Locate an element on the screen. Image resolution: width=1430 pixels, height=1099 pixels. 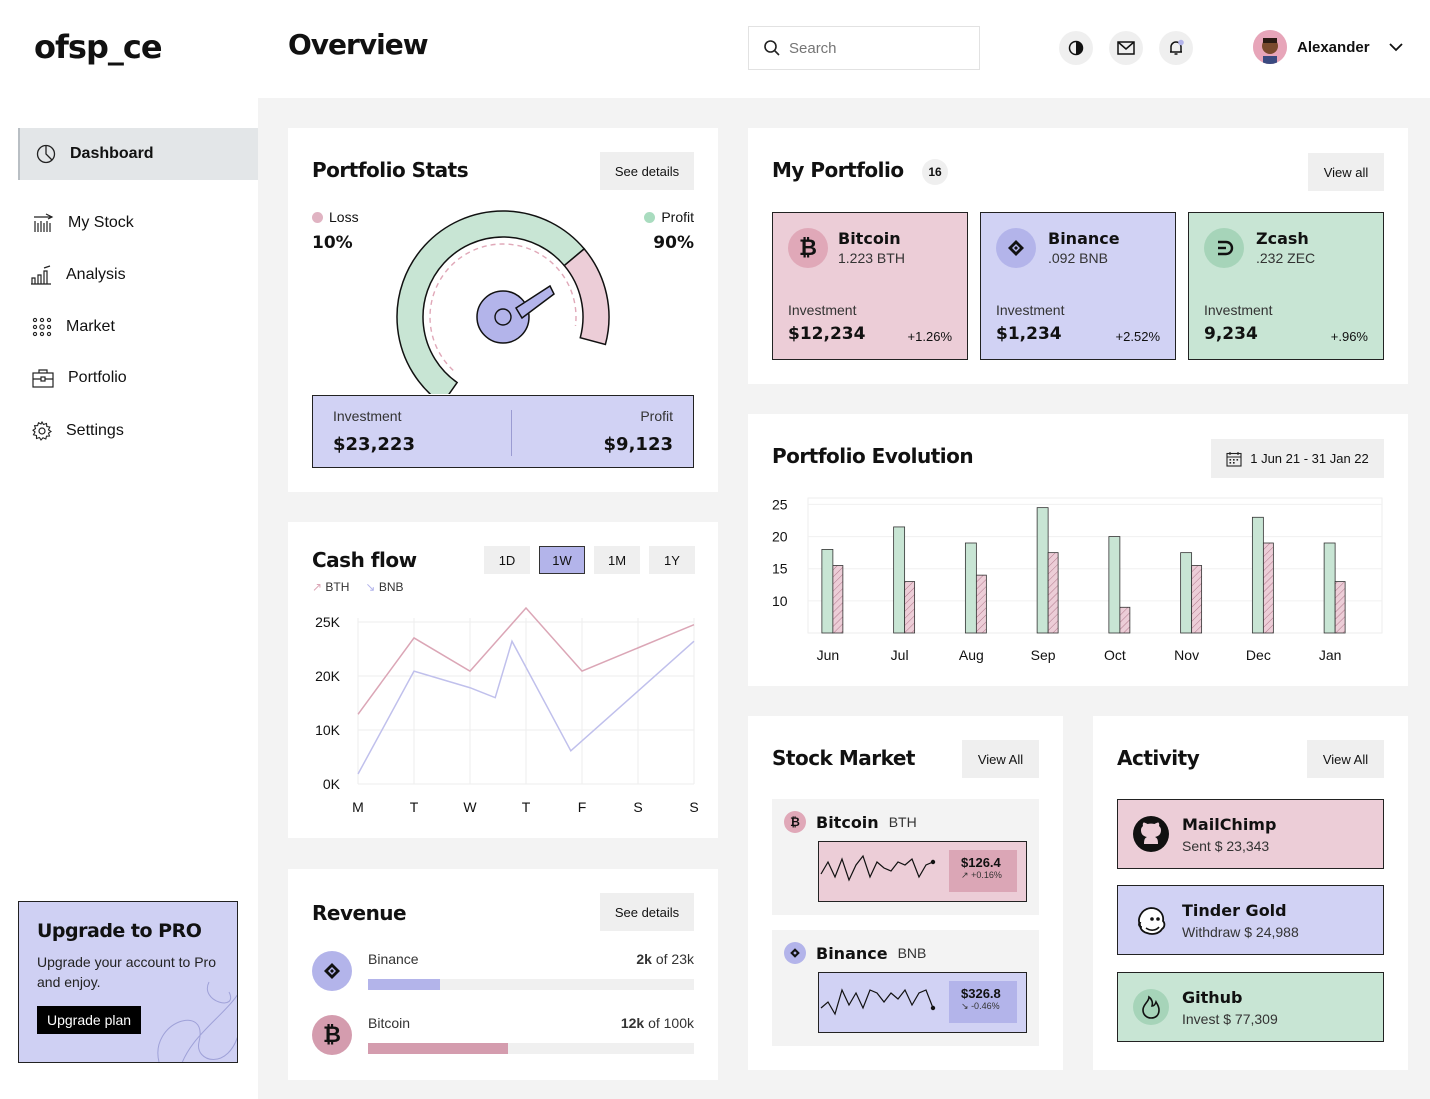
coin-amount: .232 ZEC is located at coordinates (1286, 258).